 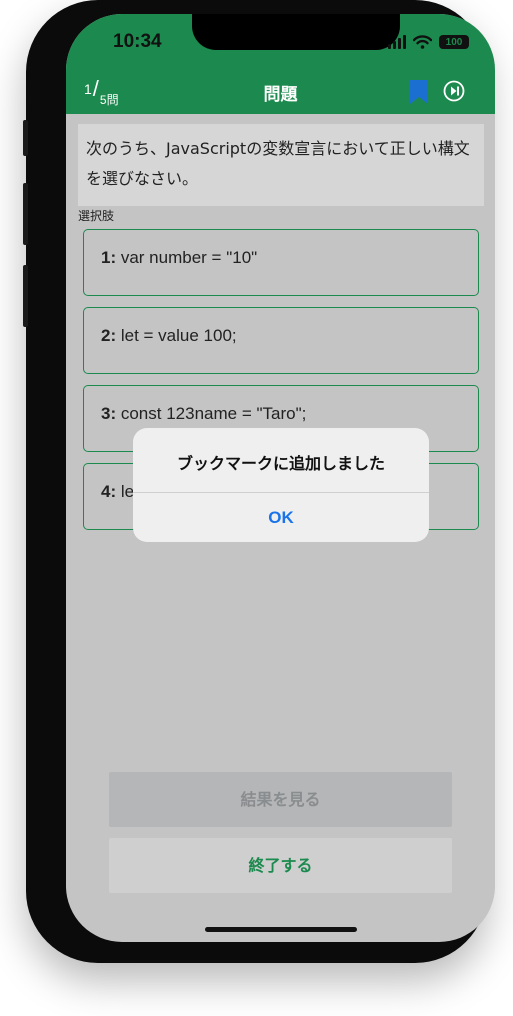 I want to click on skip-next-icon, so click(x=454, y=91).